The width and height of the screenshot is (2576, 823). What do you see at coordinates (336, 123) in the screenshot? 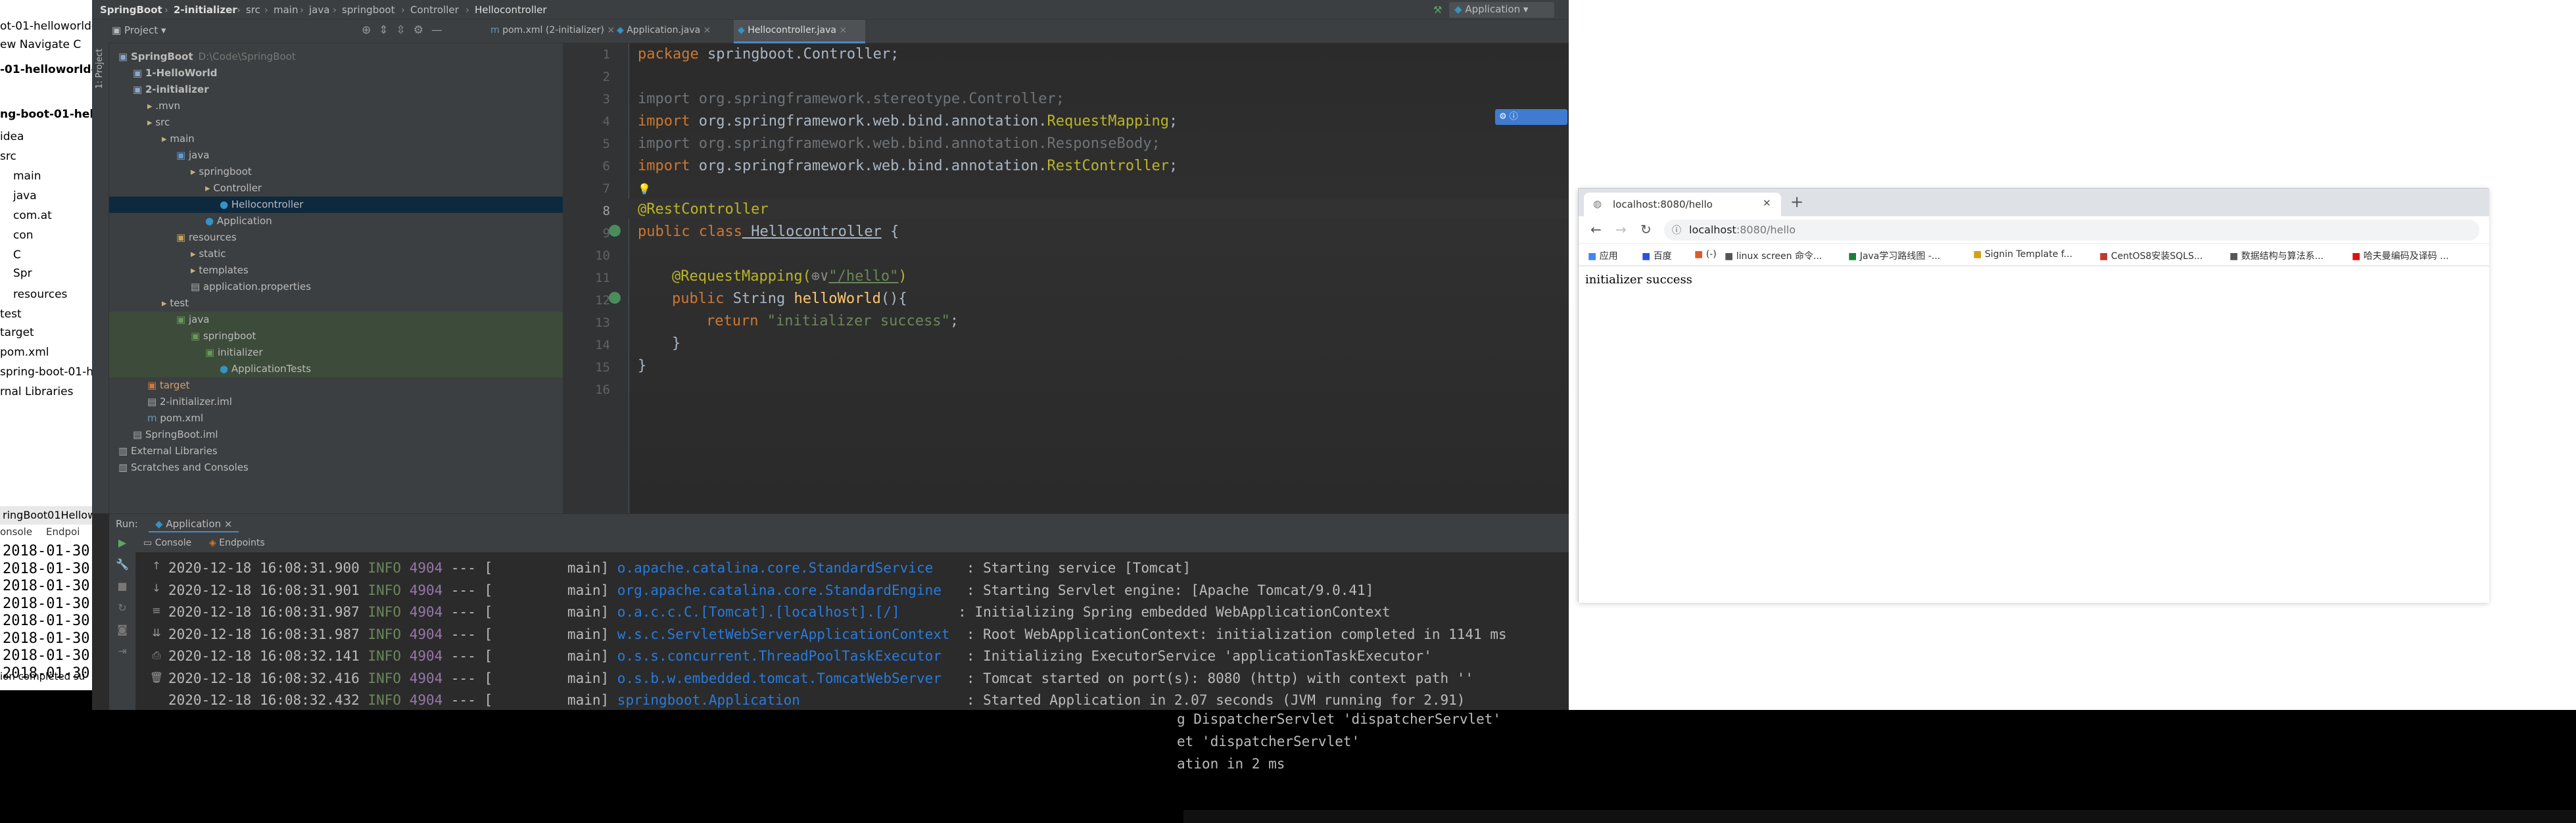
I see `tree-item: ▸ src` at bounding box center [336, 123].